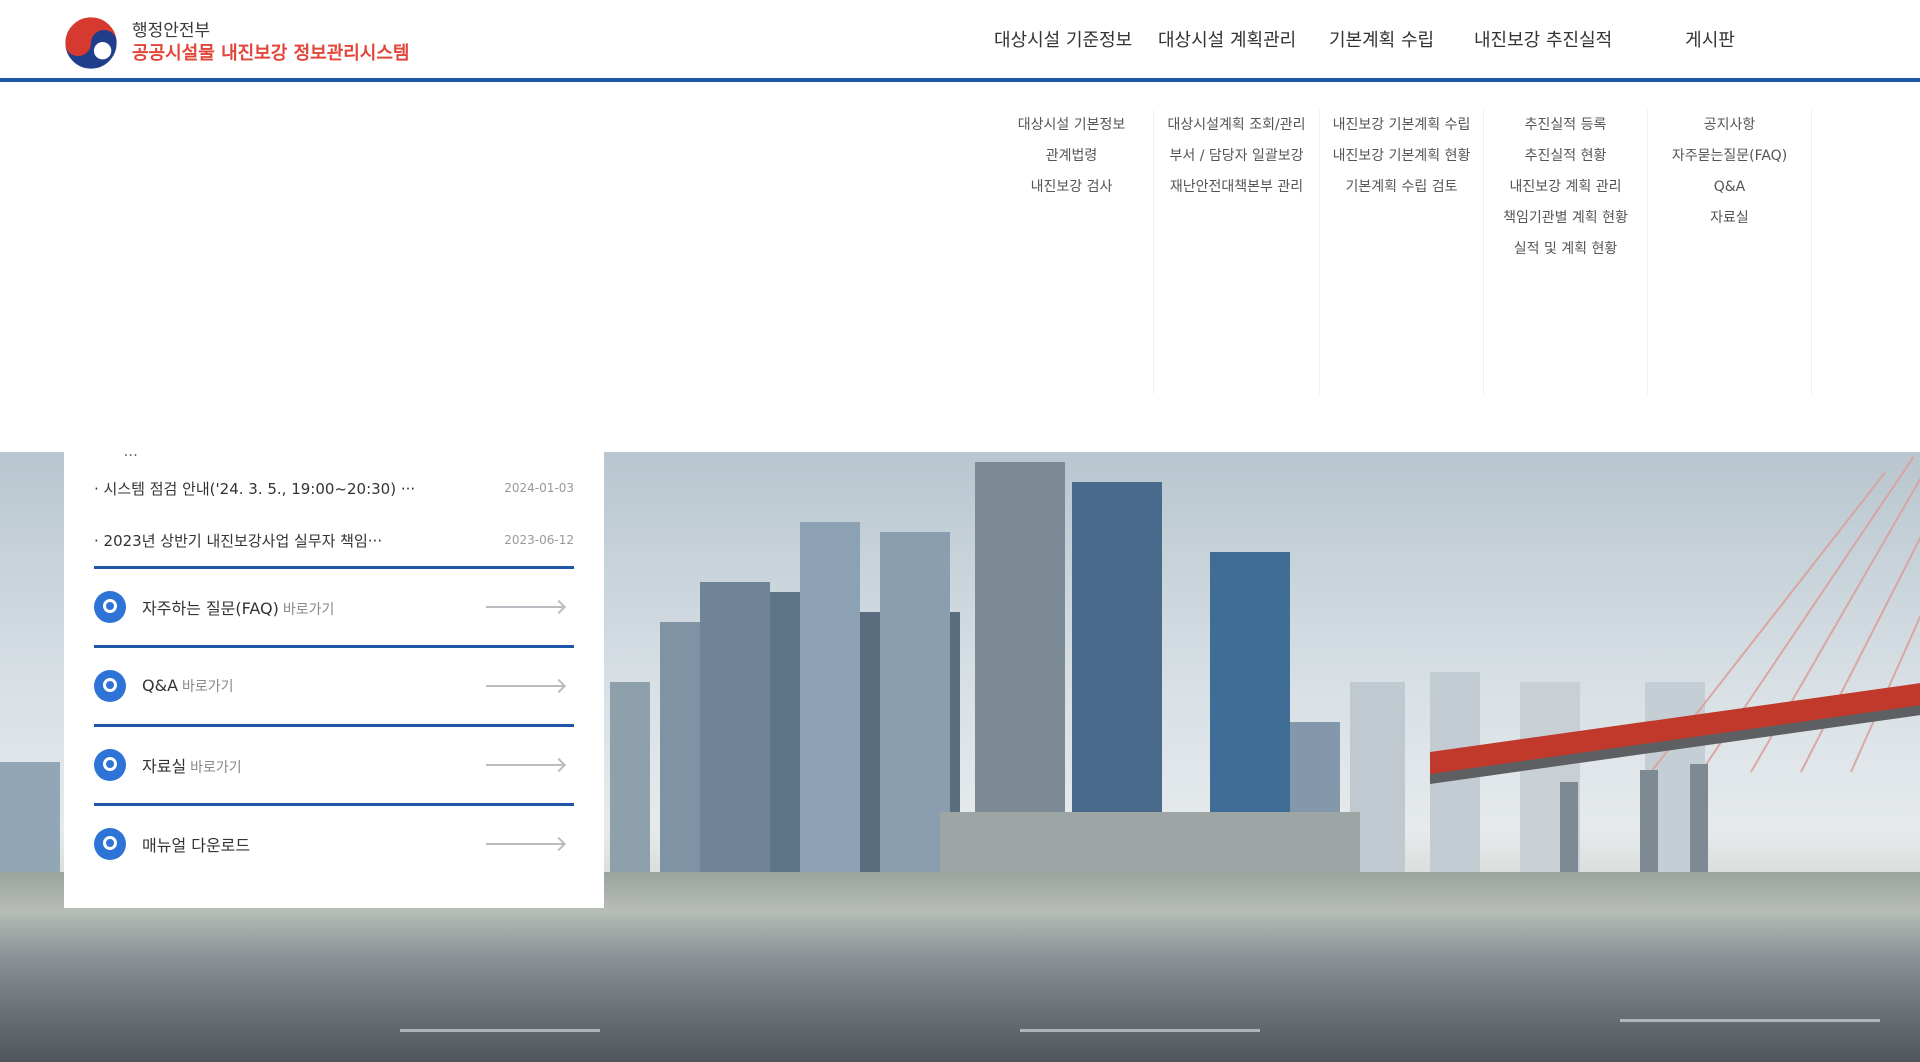 The width and height of the screenshot is (1920, 1062). I want to click on nav-basic-plan: 기본계획 수립, so click(1397, 39).